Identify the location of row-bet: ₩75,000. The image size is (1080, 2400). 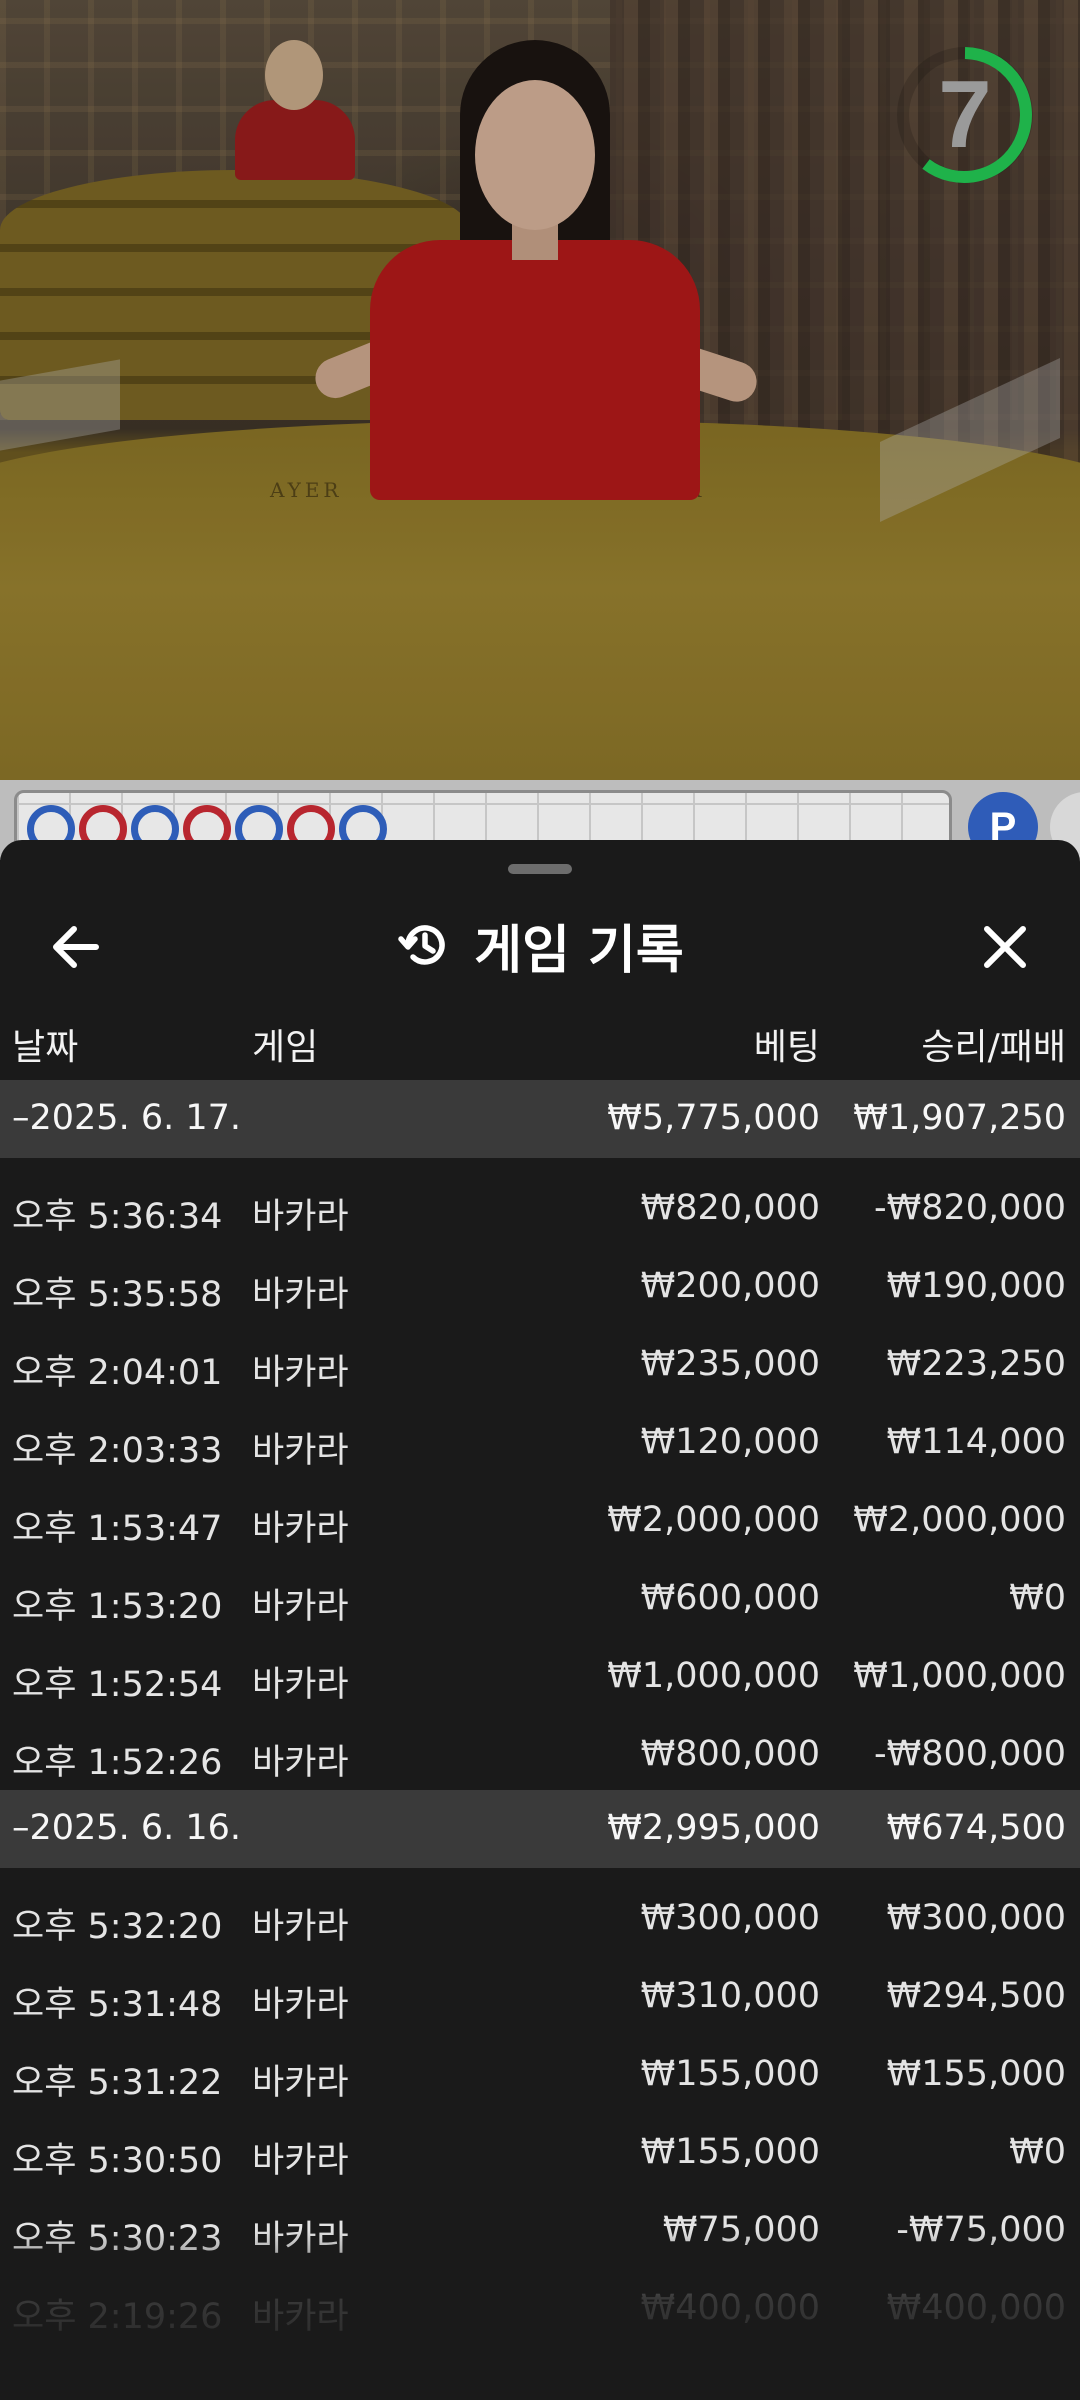
(741, 2230).